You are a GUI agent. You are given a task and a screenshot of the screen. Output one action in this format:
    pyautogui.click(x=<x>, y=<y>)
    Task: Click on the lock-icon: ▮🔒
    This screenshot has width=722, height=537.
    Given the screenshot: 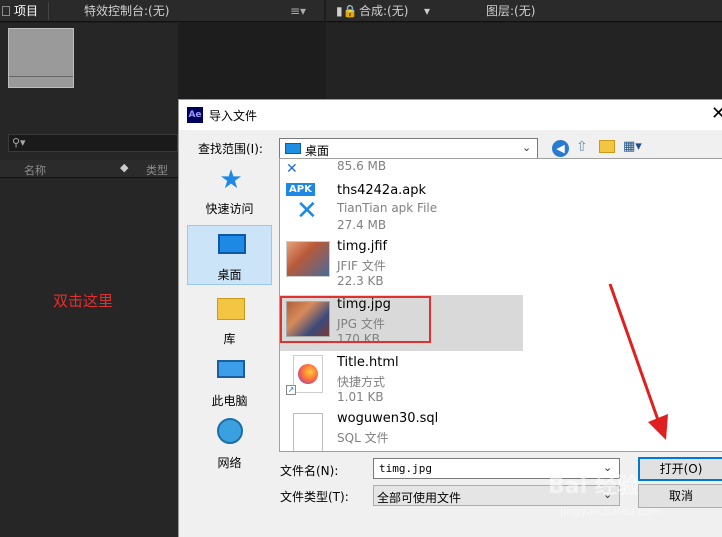 What is the action you would take?
    pyautogui.click(x=347, y=11)
    